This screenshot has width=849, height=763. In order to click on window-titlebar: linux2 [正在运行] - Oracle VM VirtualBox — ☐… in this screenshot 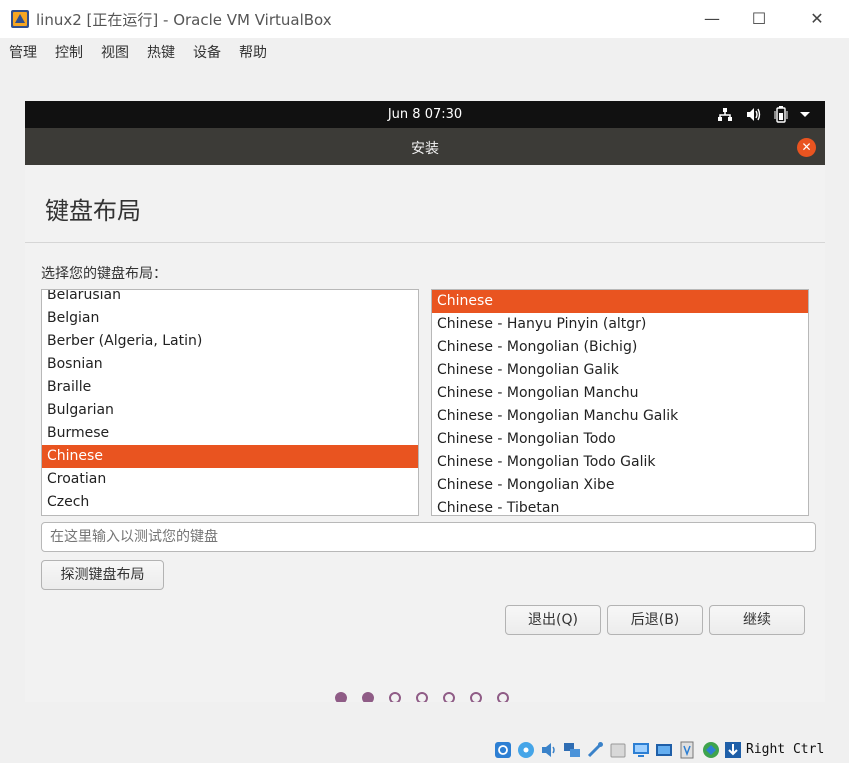, I will do `click(424, 19)`.